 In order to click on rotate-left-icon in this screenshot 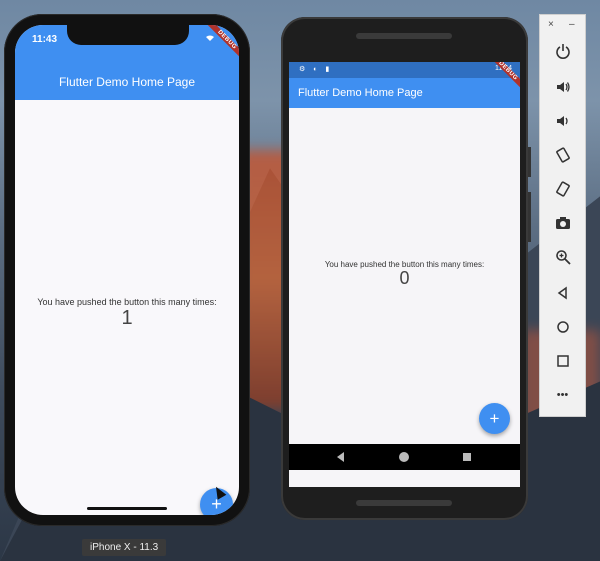, I will do `click(562, 155)`.